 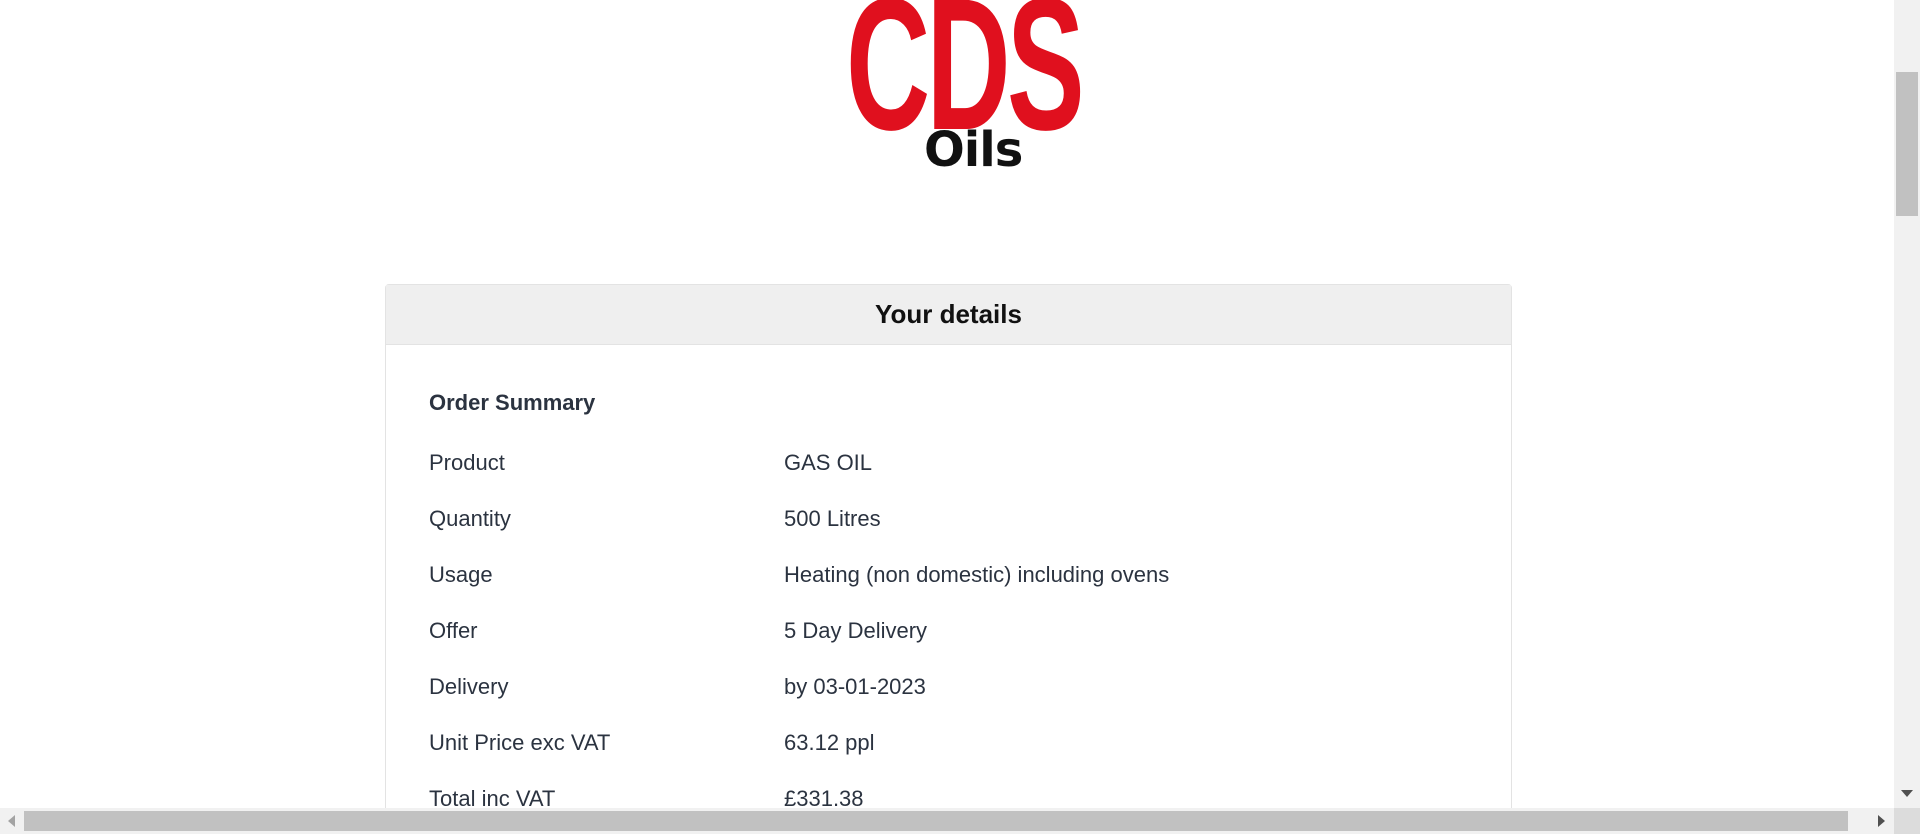 What do you see at coordinates (492, 797) in the screenshot?
I see `row-label: Total inc VAT` at bounding box center [492, 797].